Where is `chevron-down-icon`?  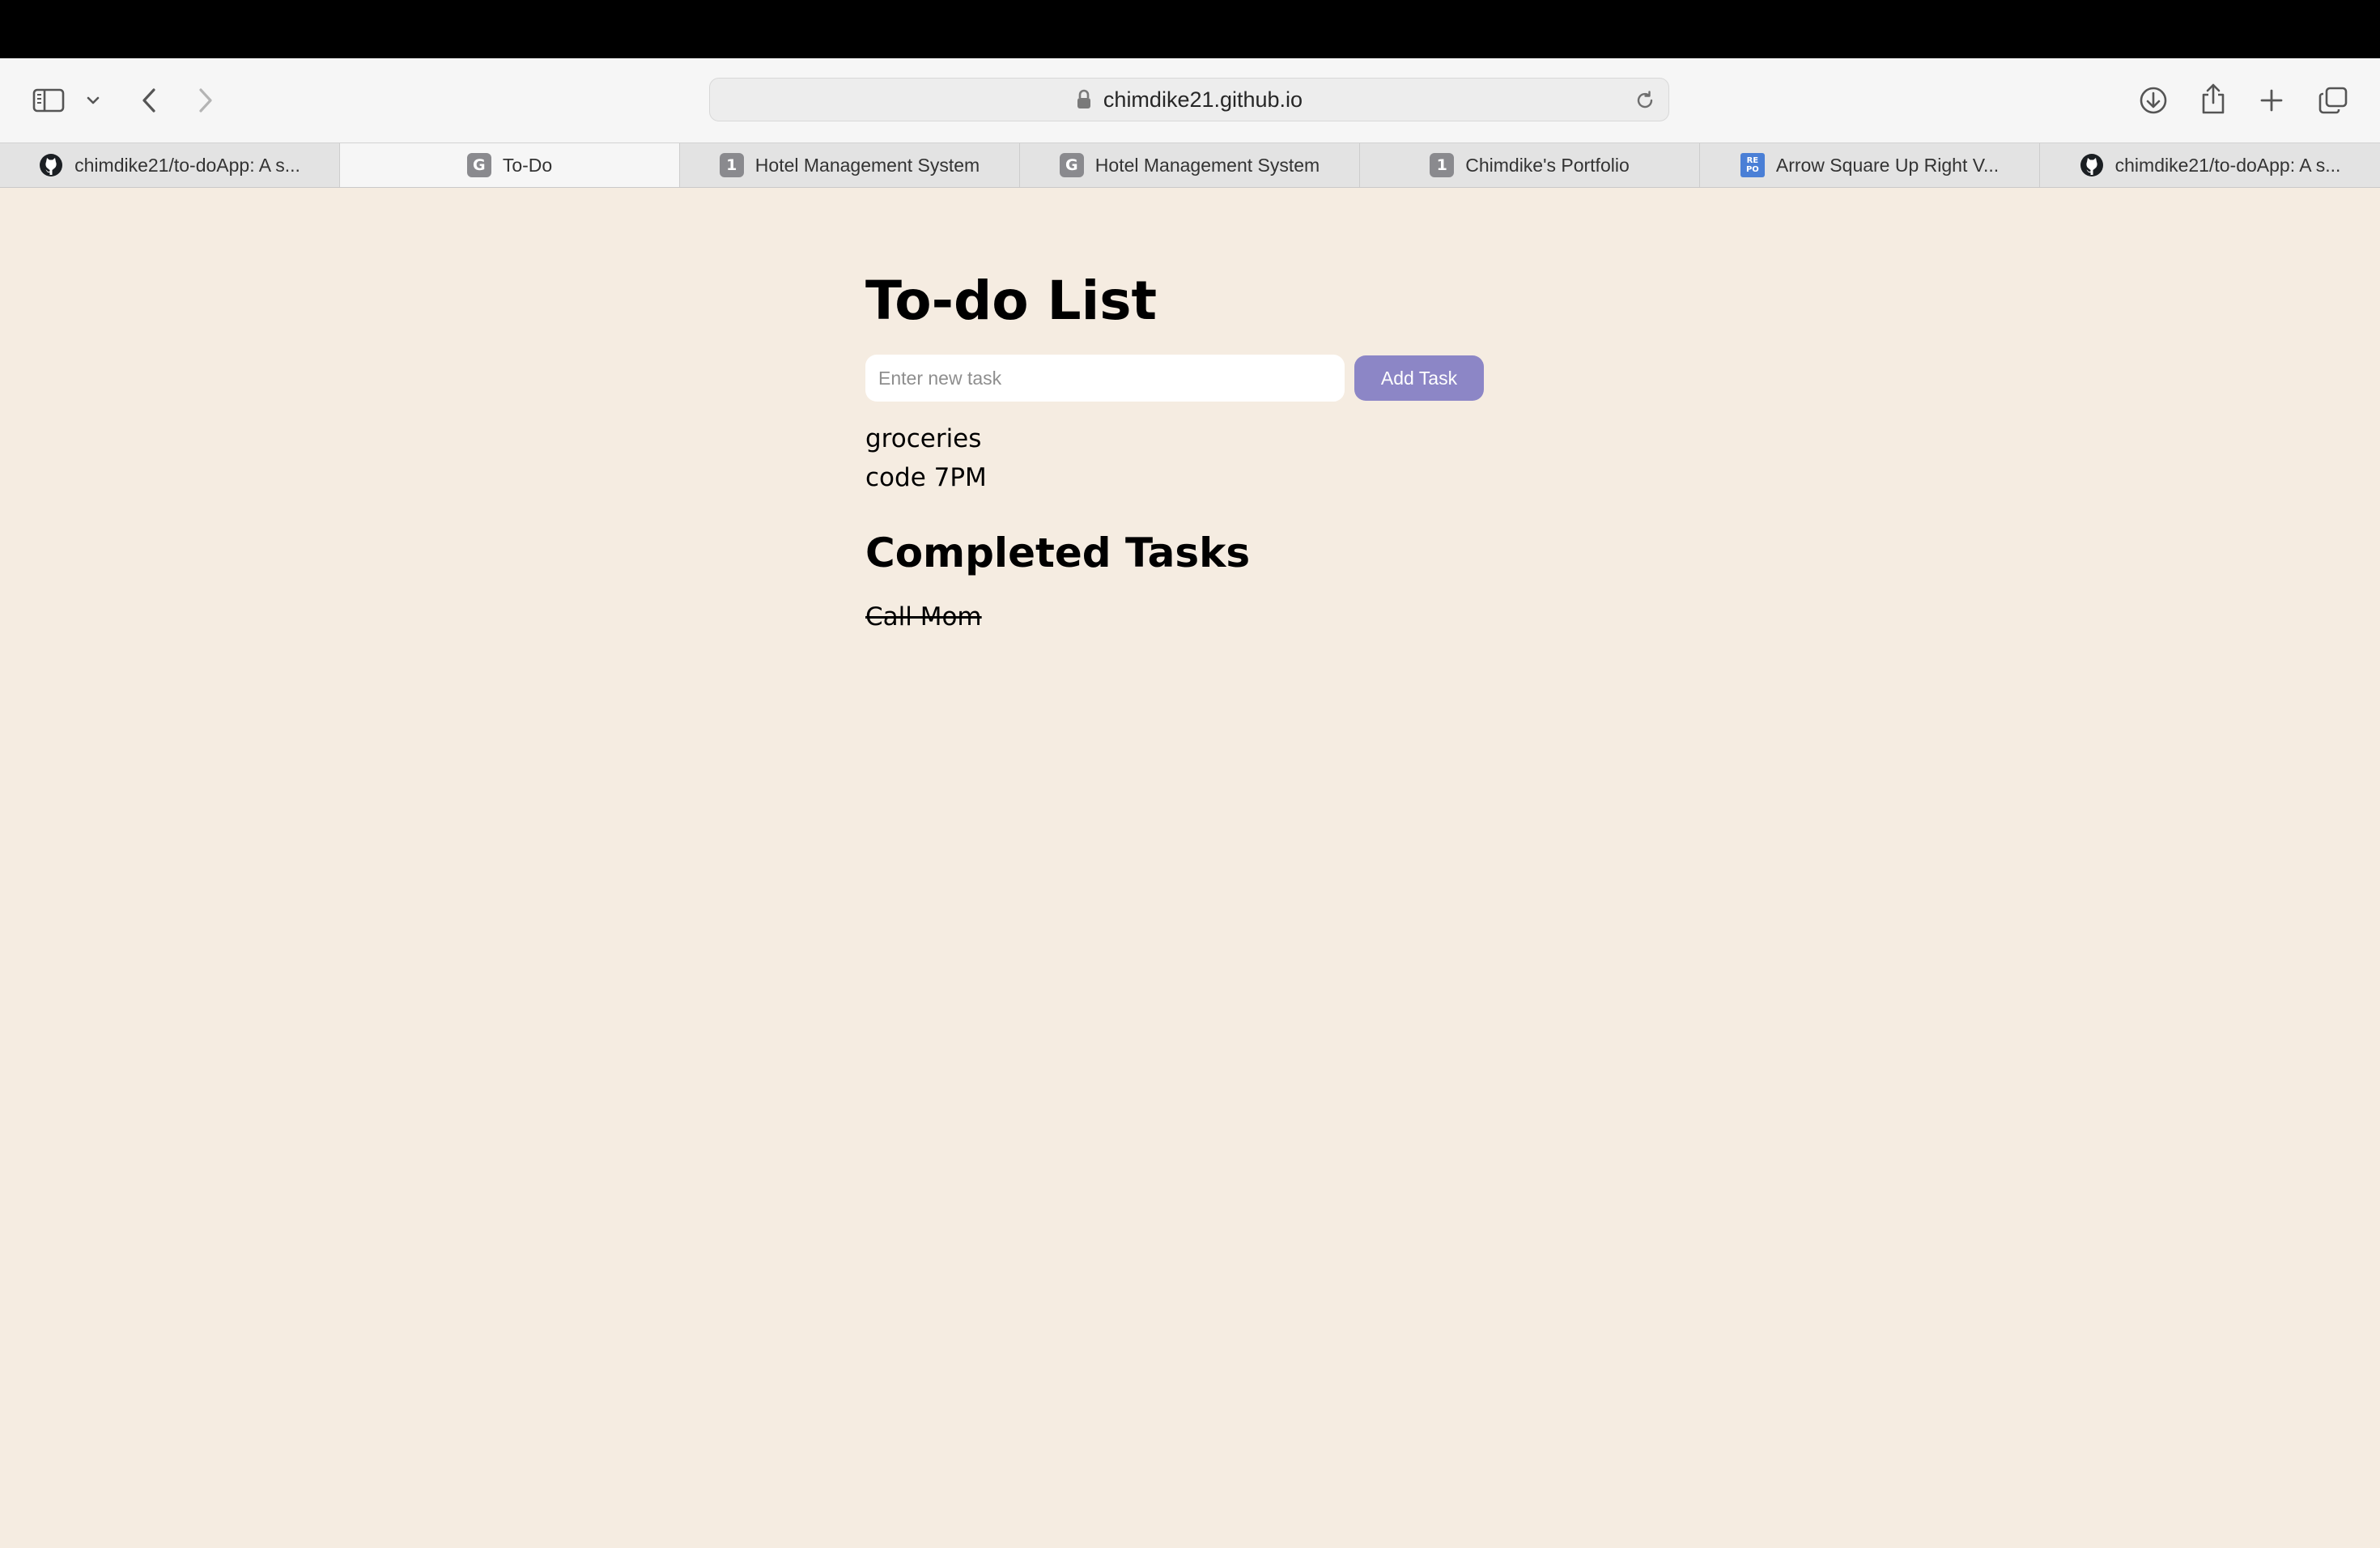
chevron-down-icon is located at coordinates (93, 100).